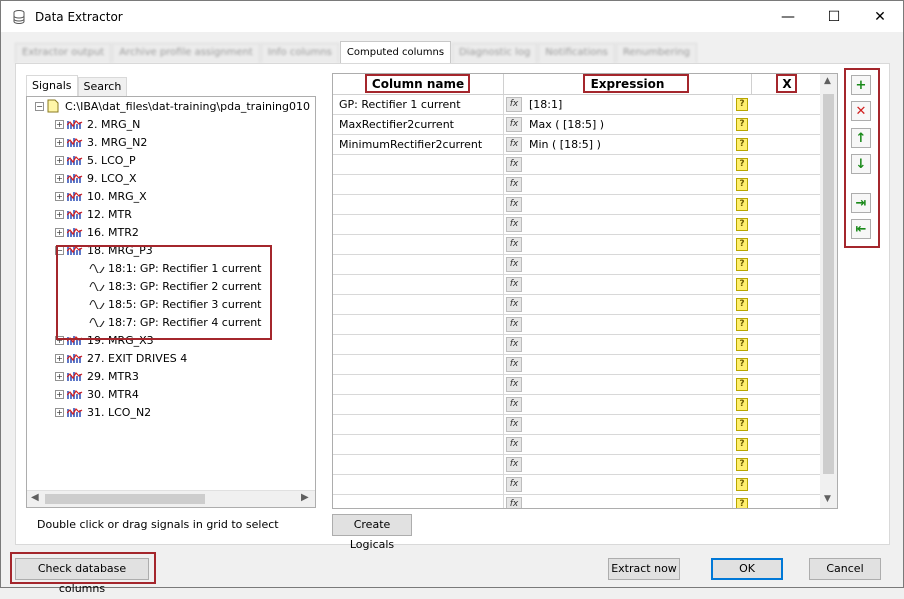 Image resolution: width=904 pixels, height=599 pixels. Describe the element at coordinates (97, 232) in the screenshot. I see `tree-group: +16. MTR2` at that location.